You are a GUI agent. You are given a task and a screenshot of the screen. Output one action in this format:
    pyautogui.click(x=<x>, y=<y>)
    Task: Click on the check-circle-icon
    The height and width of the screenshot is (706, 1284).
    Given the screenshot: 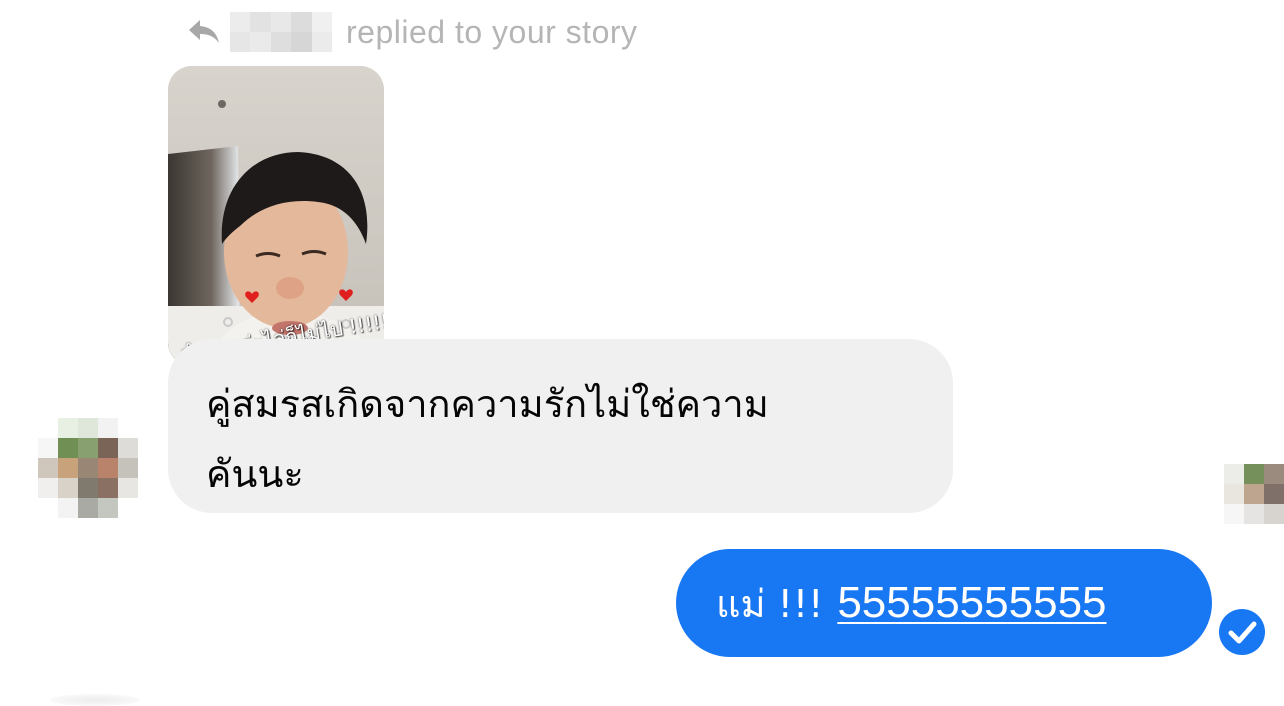 What is the action you would take?
    pyautogui.click(x=1242, y=632)
    